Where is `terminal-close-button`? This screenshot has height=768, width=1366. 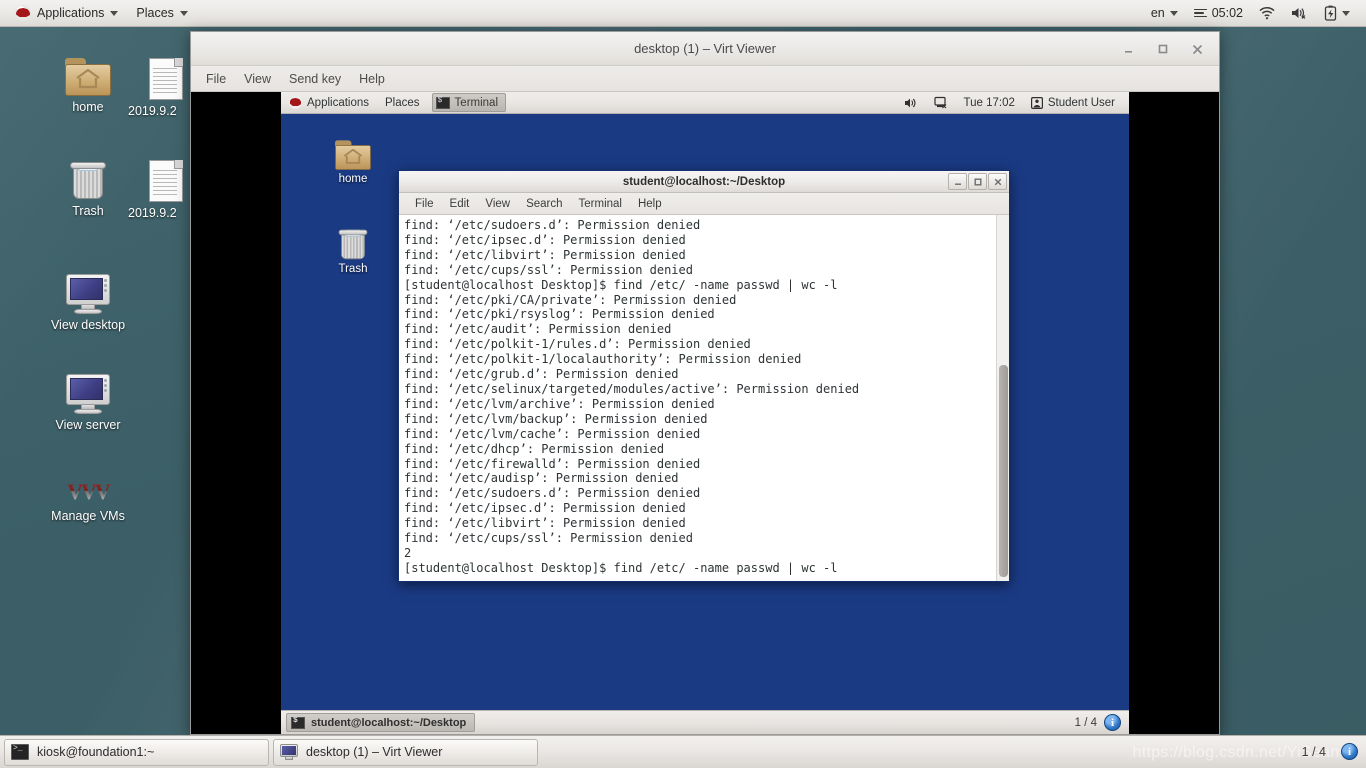
terminal-close-button is located at coordinates (997, 181).